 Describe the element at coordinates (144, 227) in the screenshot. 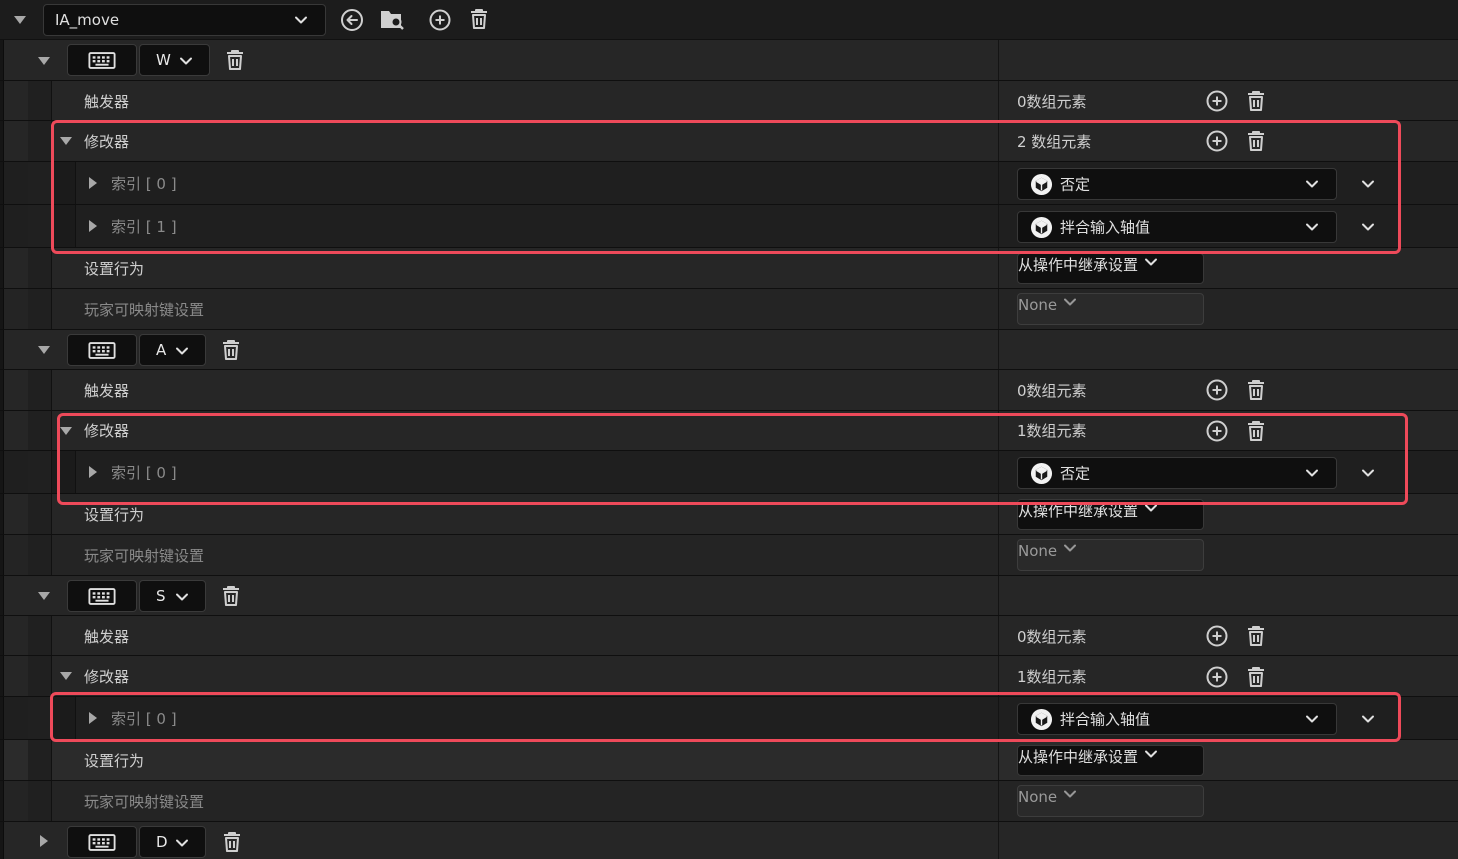

I see `modifier-index-label: 索引 [ 1 ]` at that location.